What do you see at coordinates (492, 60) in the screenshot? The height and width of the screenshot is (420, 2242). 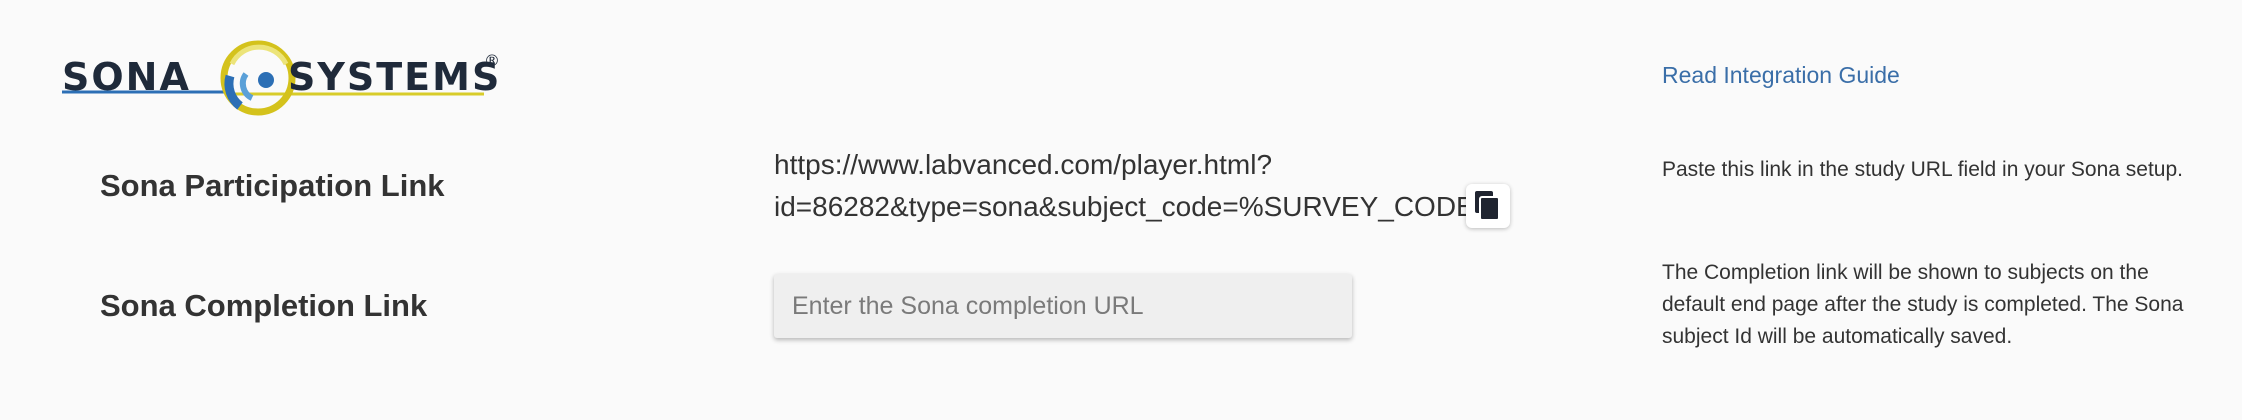 I see `logo-registered-mark: ®` at bounding box center [492, 60].